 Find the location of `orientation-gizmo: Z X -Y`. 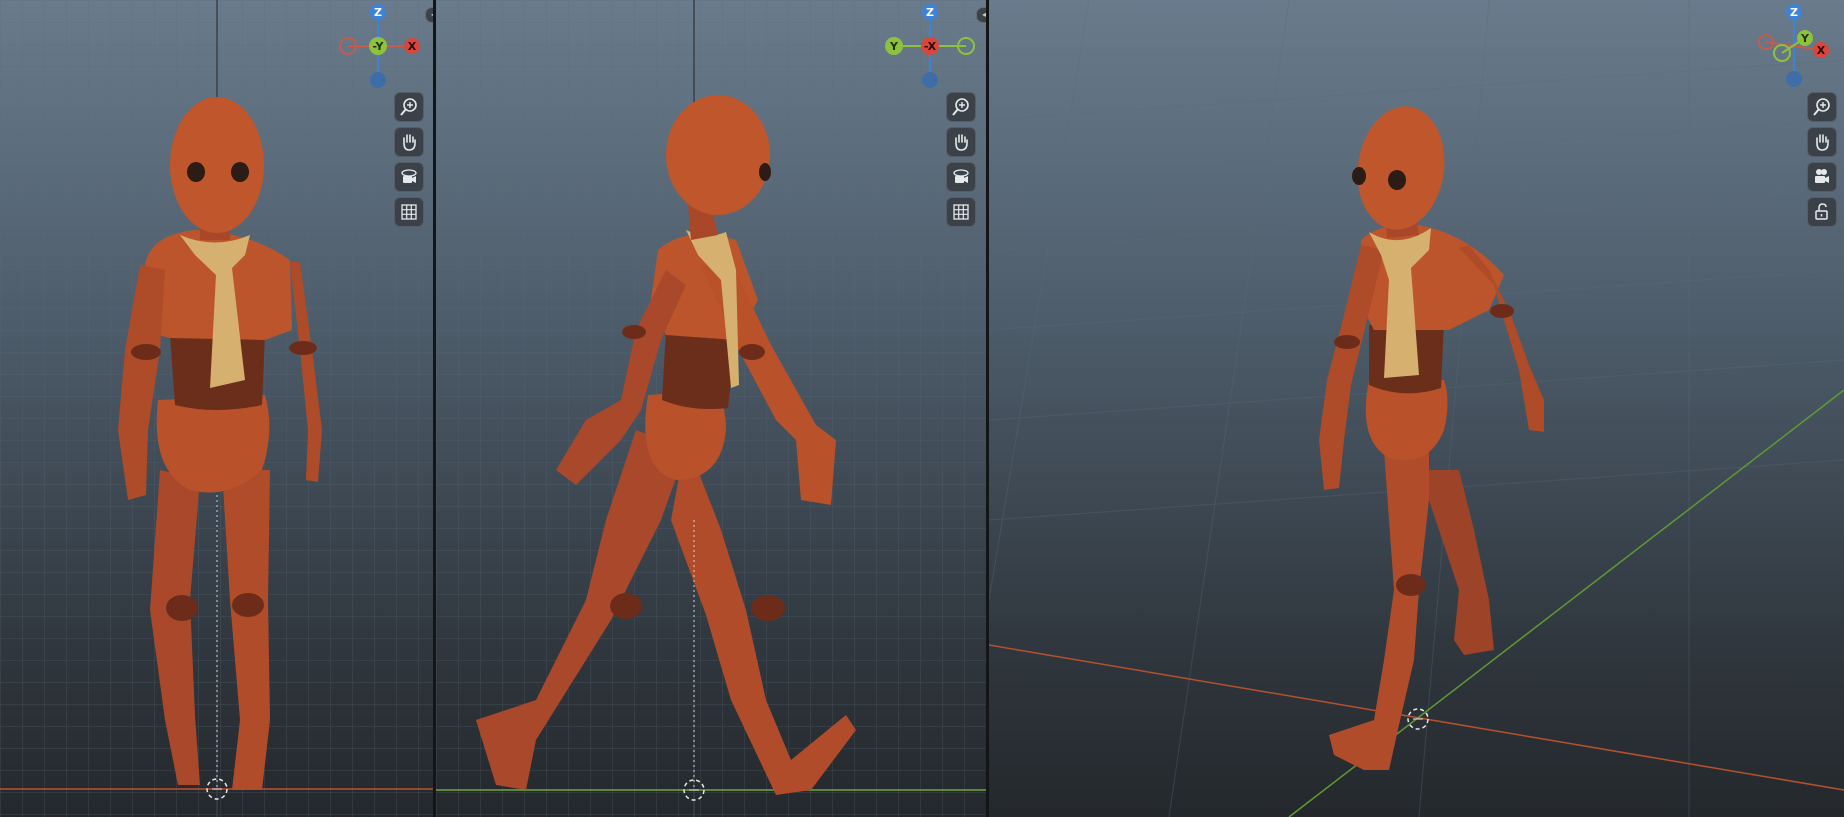

orientation-gizmo: Z X -Y is located at coordinates (378, 46).